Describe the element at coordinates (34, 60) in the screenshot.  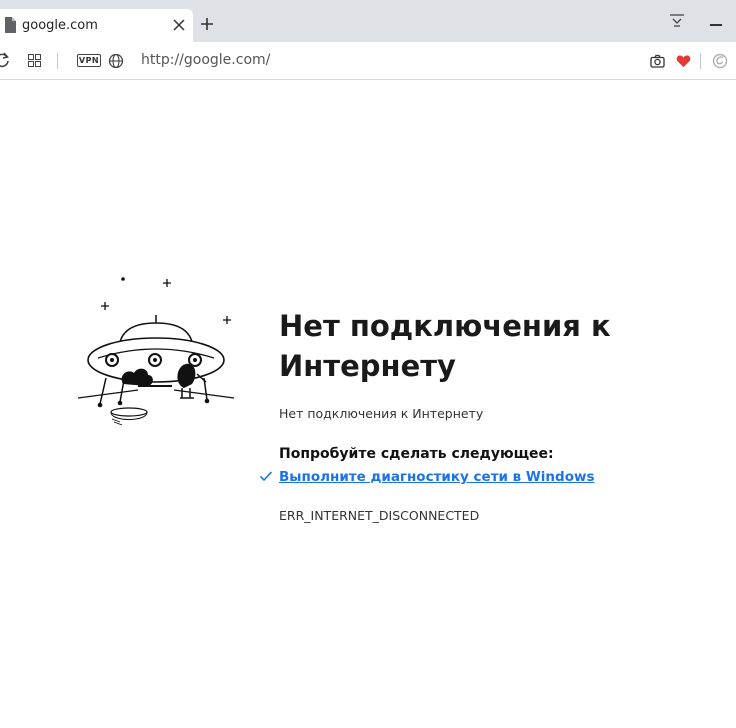
I see `speed-dial-icon` at that location.